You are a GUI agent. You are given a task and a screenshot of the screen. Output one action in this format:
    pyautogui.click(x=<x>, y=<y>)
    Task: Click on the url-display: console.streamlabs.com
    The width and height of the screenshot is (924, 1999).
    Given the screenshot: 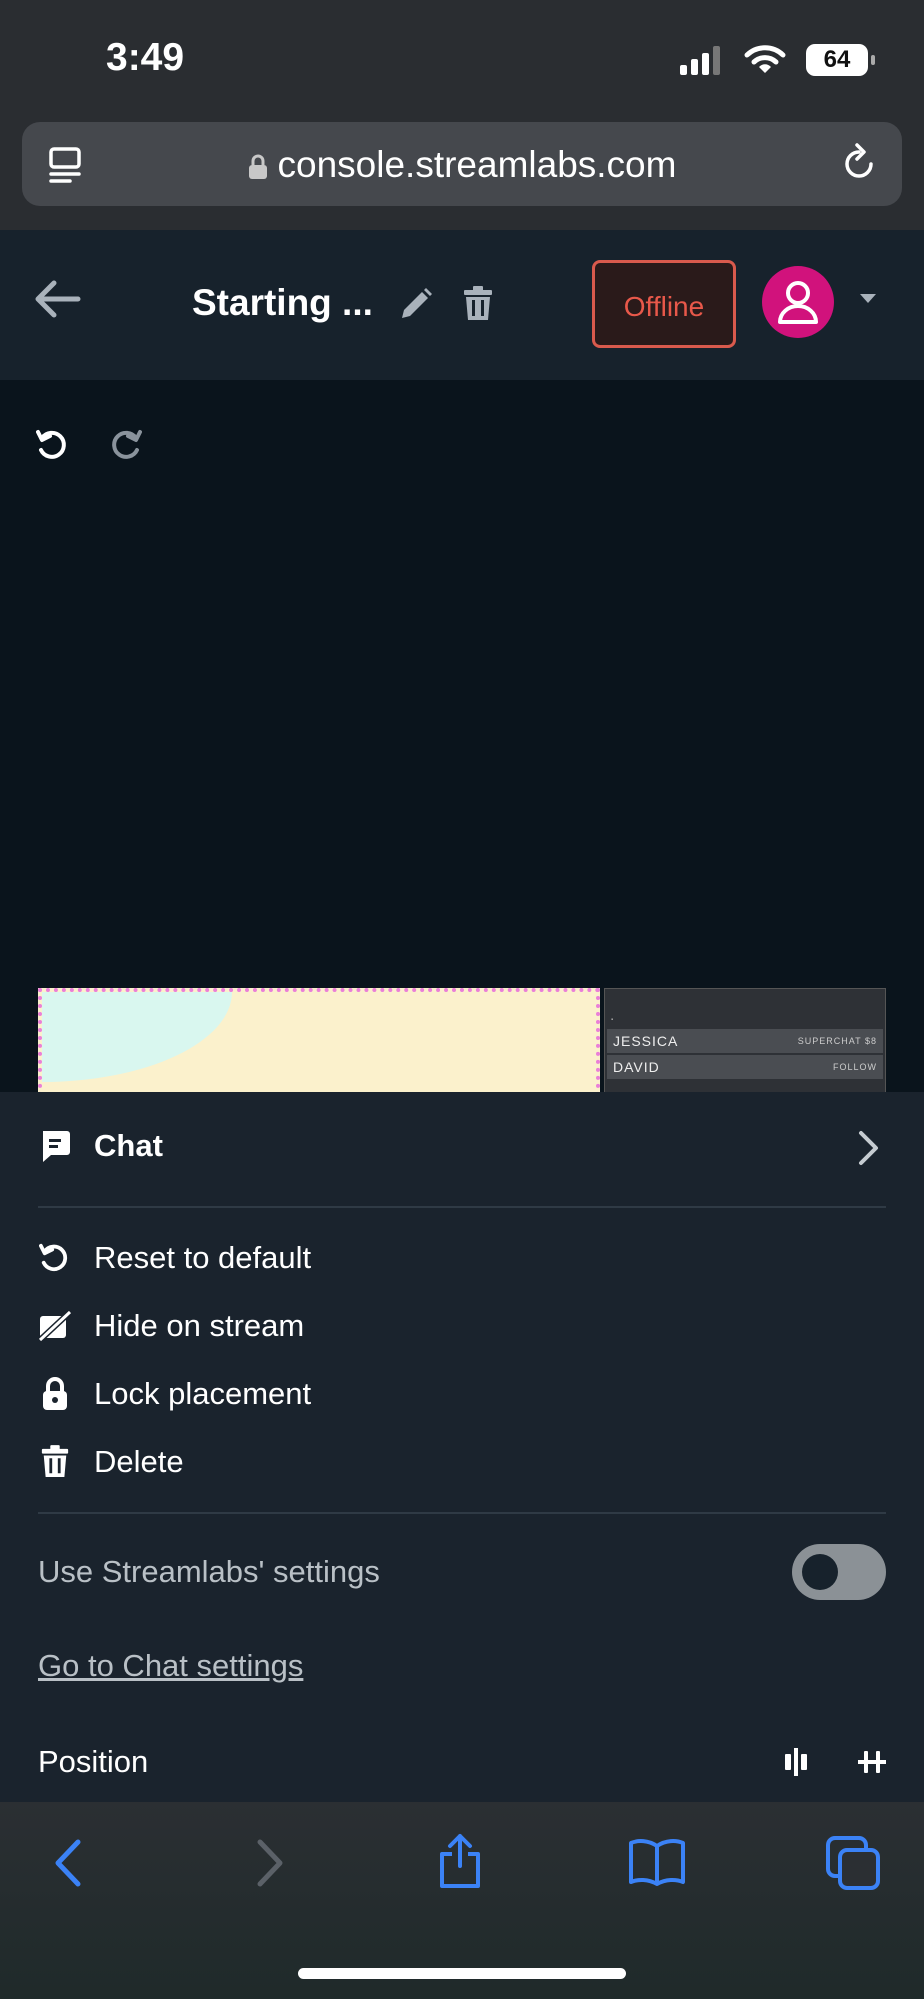 What is the action you would take?
    pyautogui.click(x=462, y=165)
    